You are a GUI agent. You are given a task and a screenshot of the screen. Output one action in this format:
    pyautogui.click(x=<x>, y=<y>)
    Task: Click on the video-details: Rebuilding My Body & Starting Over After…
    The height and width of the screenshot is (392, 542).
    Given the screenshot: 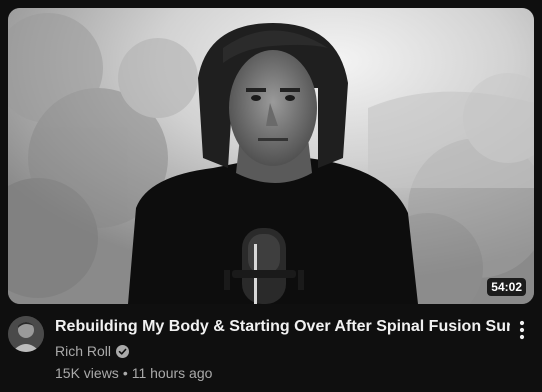 What is the action you would take?
    pyautogui.click(x=282, y=349)
    